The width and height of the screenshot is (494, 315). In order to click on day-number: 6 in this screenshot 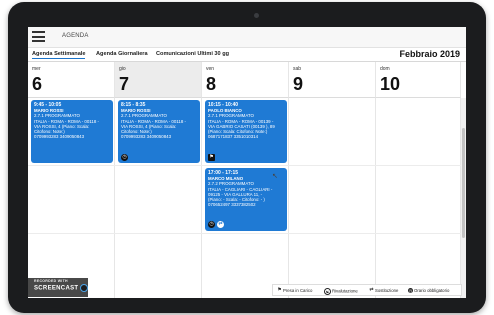, I will do `click(37, 84)`.